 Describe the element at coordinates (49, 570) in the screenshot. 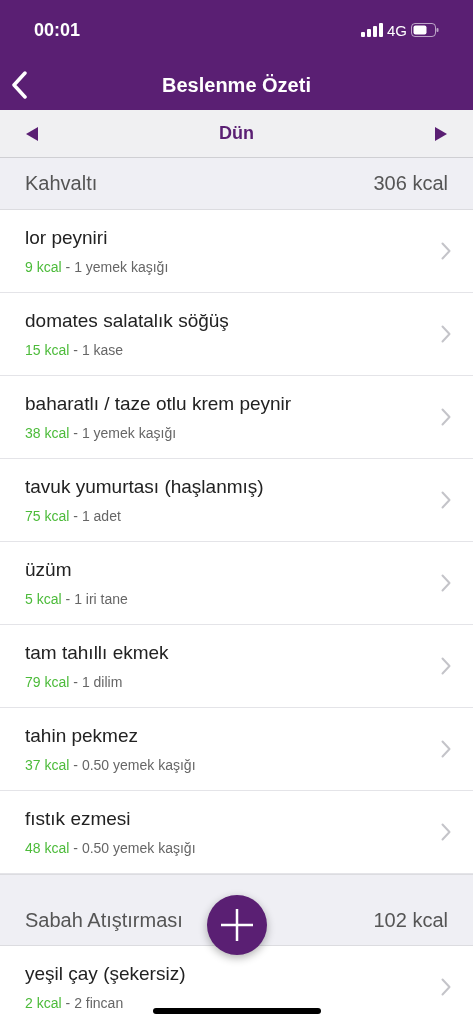

I see `food-name: üzüm` at that location.